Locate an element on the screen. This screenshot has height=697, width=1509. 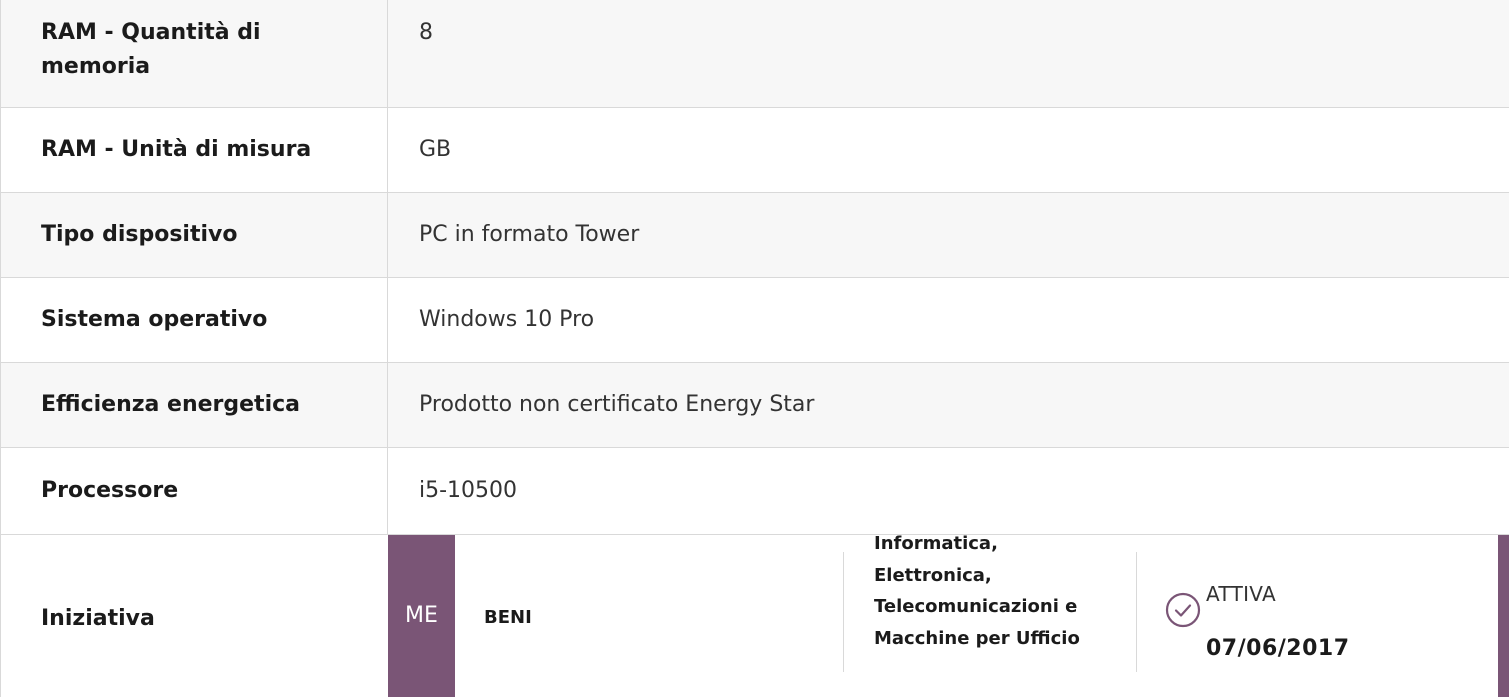
status-date: 07/06/2017 is located at coordinates (1278, 648).